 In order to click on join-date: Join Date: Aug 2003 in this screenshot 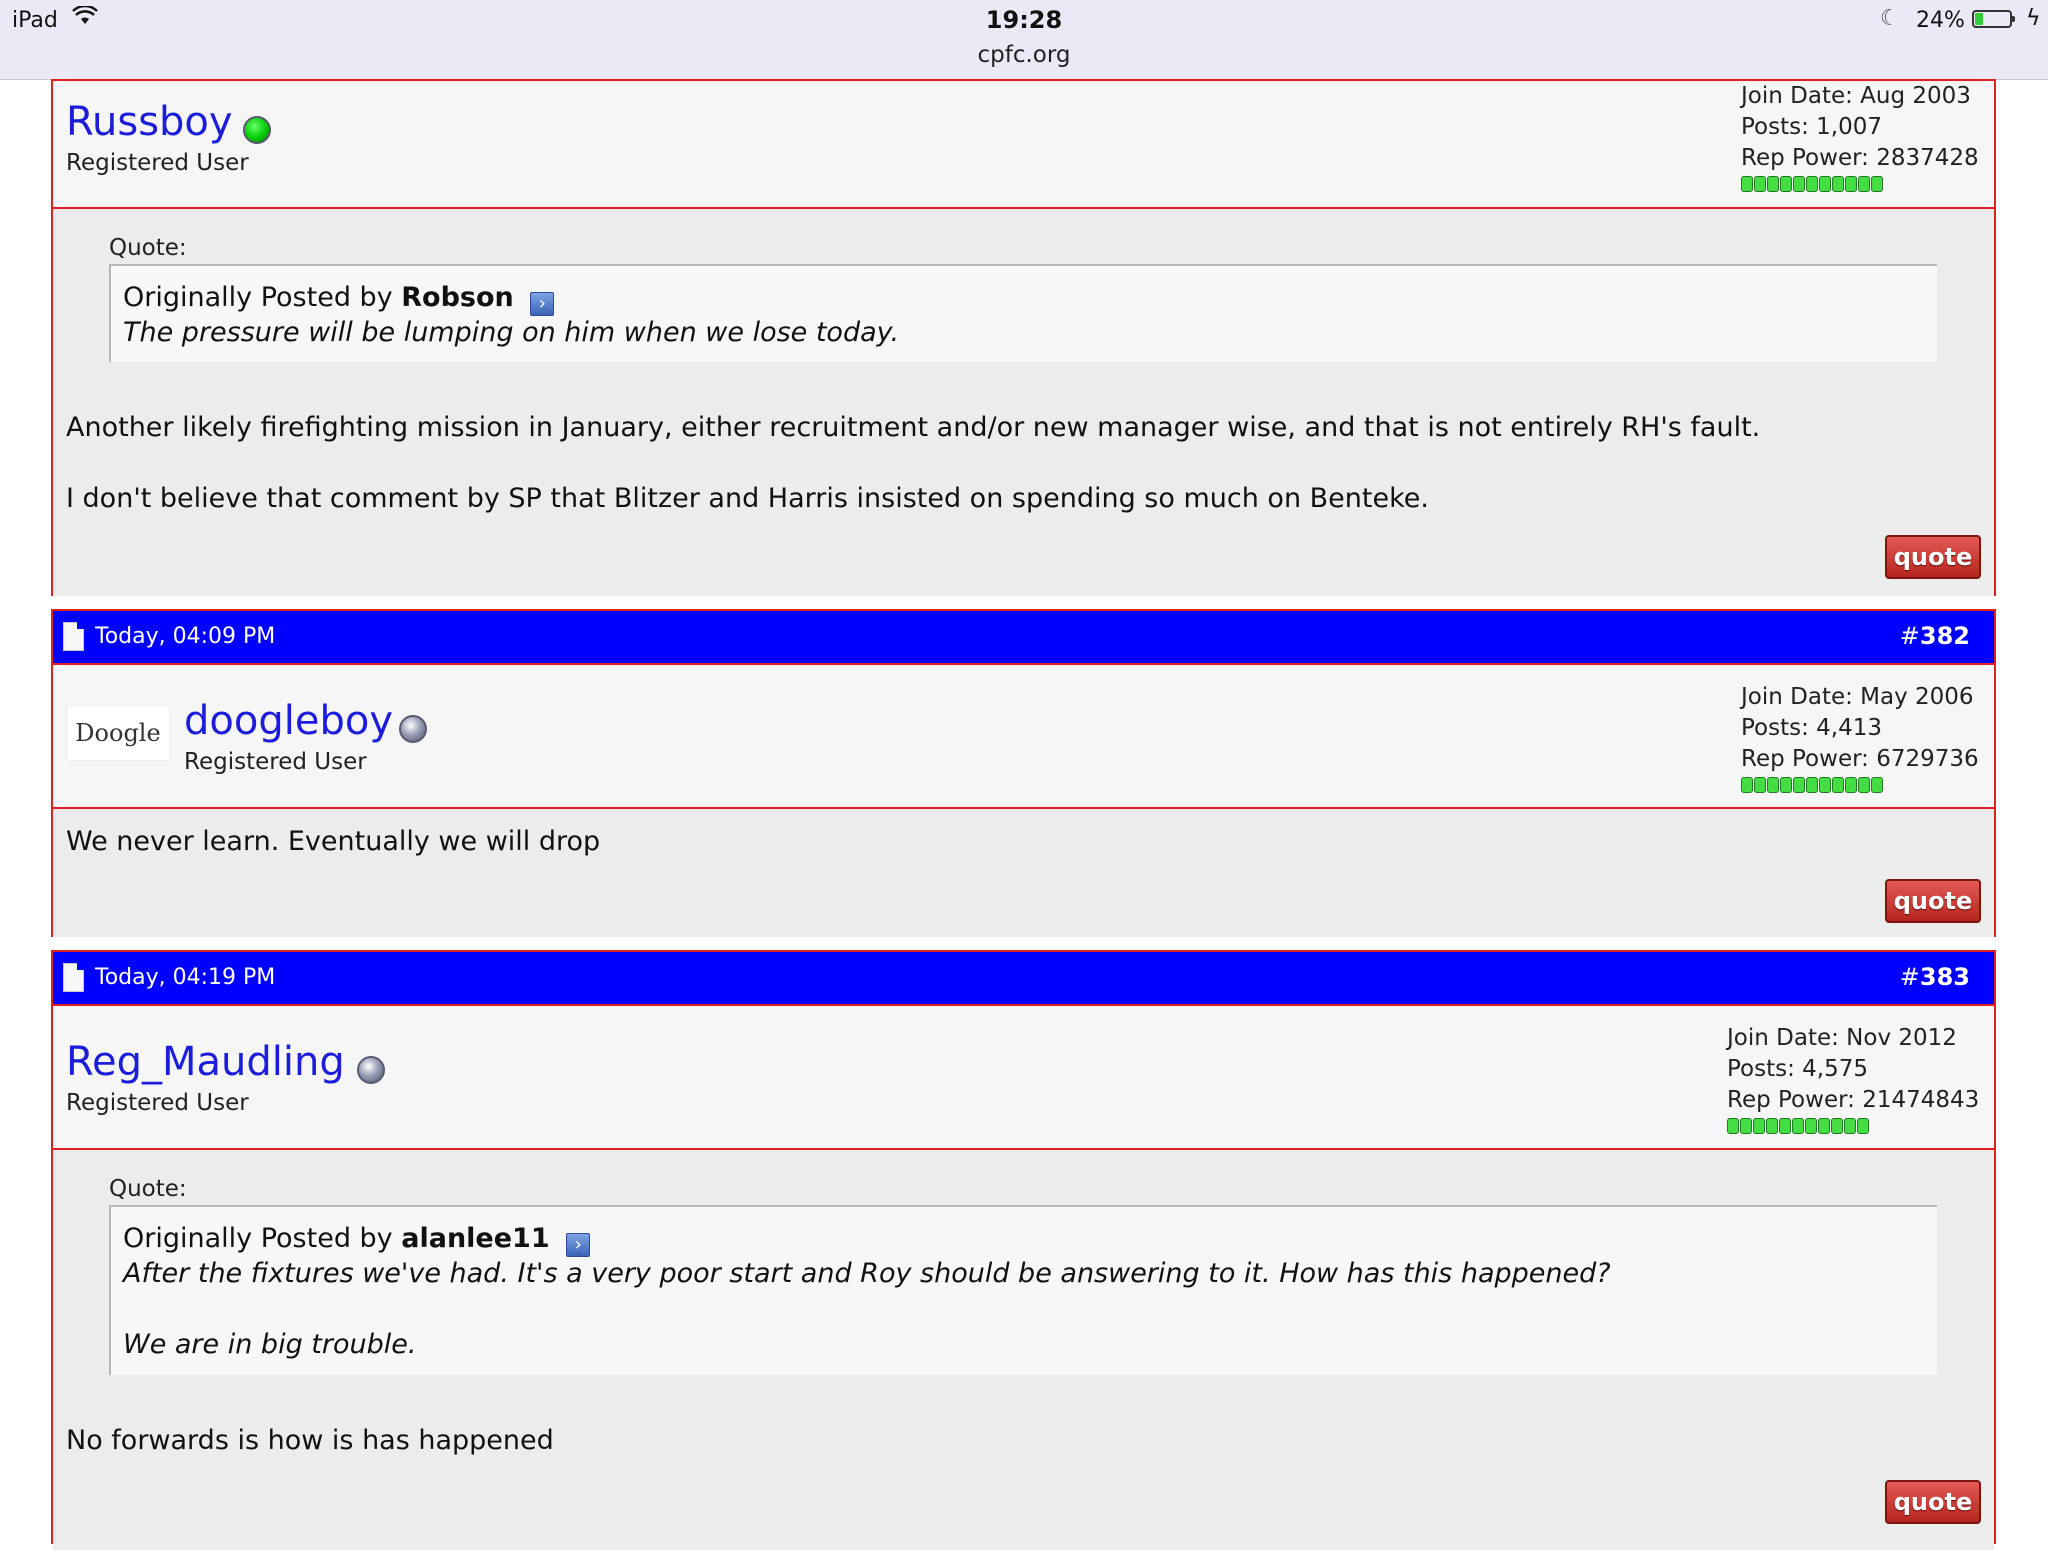, I will do `click(1856, 96)`.